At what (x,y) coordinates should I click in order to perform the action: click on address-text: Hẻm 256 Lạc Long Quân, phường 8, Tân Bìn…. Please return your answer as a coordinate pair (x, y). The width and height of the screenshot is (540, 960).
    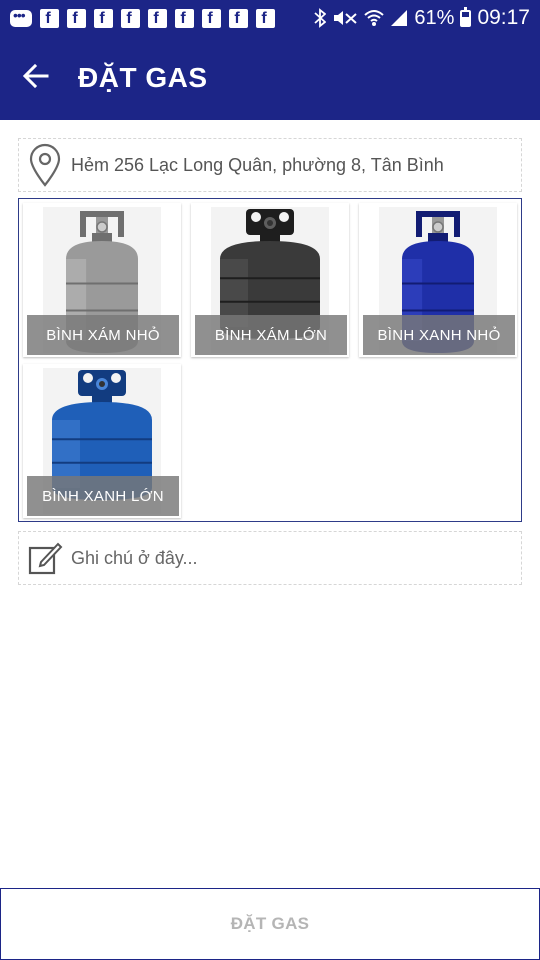
    Looking at the image, I should click on (257, 164).